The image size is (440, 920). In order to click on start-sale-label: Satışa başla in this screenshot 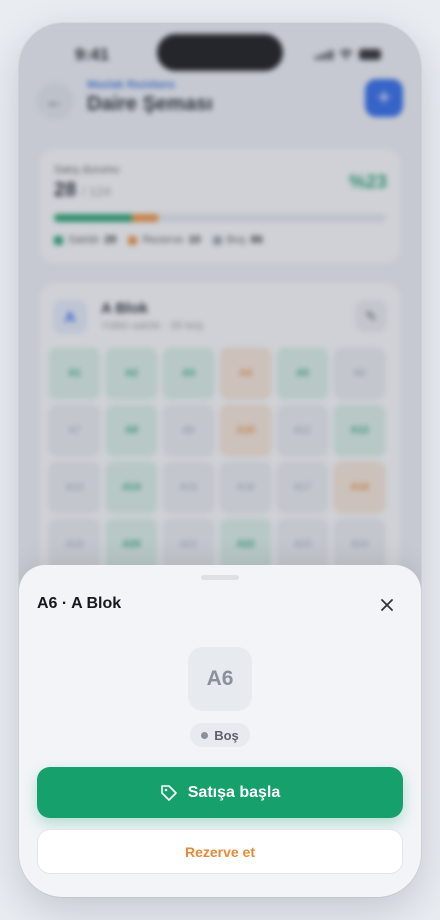, I will do `click(234, 792)`.